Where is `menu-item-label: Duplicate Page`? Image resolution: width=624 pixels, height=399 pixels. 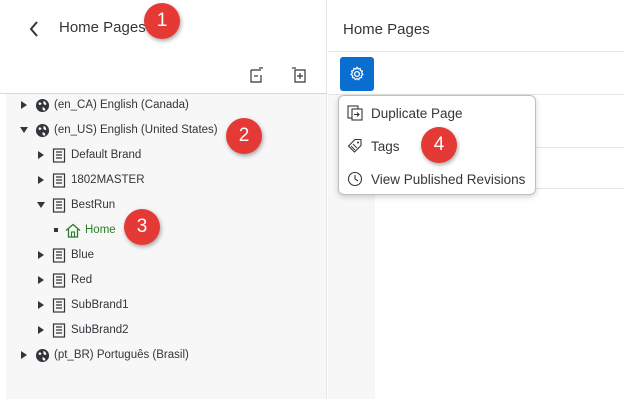 menu-item-label: Duplicate Page is located at coordinates (417, 113).